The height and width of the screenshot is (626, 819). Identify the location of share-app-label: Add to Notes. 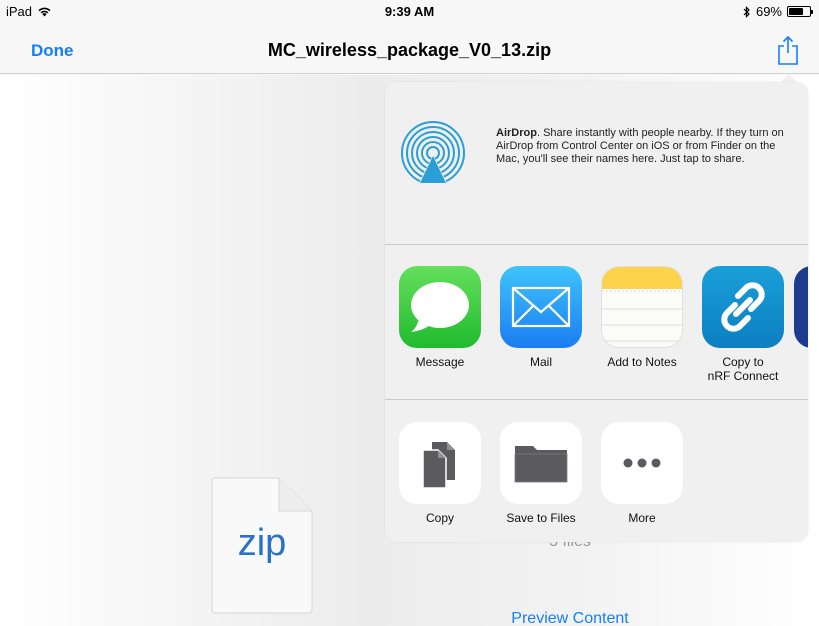
(642, 362).